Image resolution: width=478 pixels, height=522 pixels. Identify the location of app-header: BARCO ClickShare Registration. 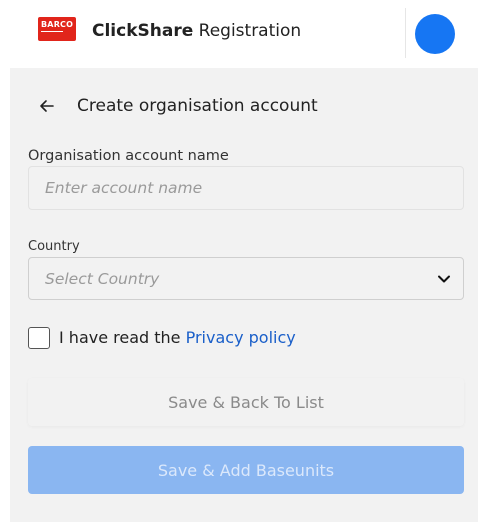
(239, 34).